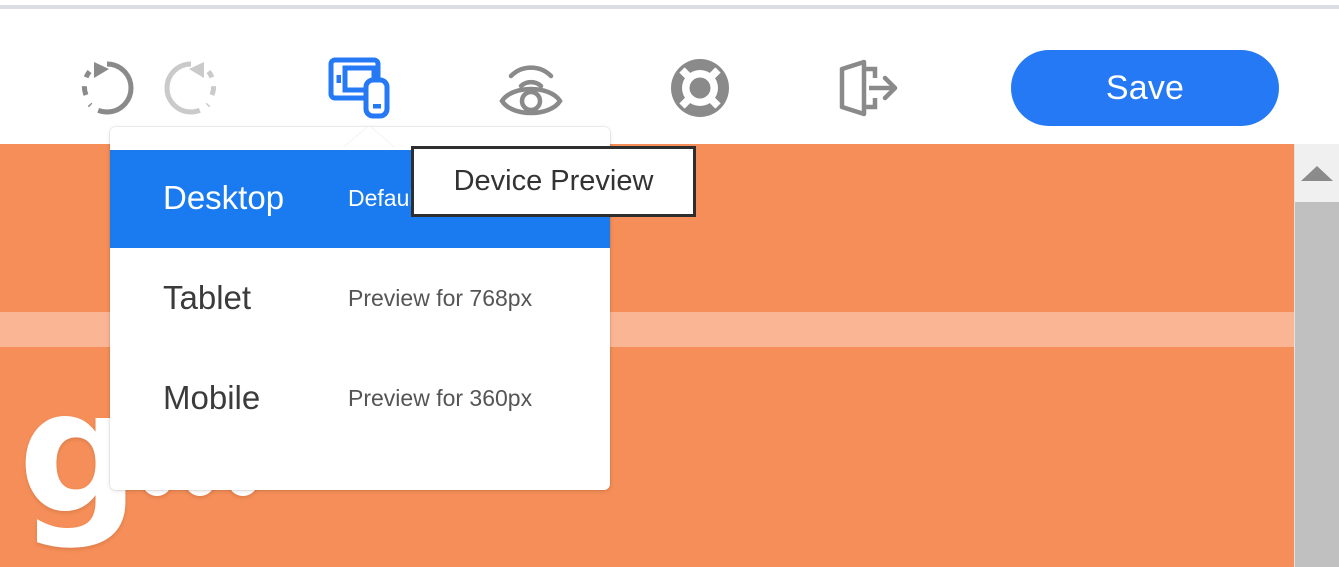 The image size is (1339, 567). Describe the element at coordinates (1317, 384) in the screenshot. I see `scrollbar-thumb` at that location.